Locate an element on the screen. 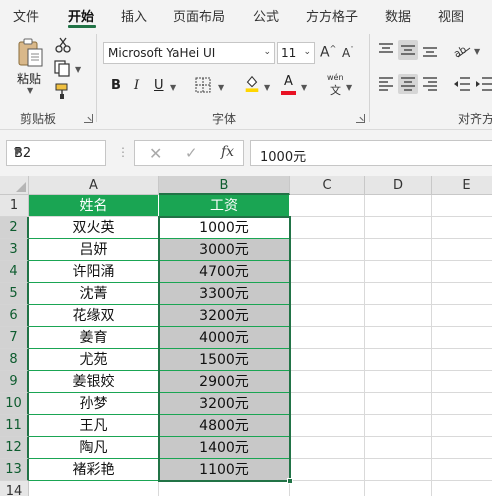 This screenshot has width=492, height=496. name-cell: 姜银姣 is located at coordinates (94, 382).